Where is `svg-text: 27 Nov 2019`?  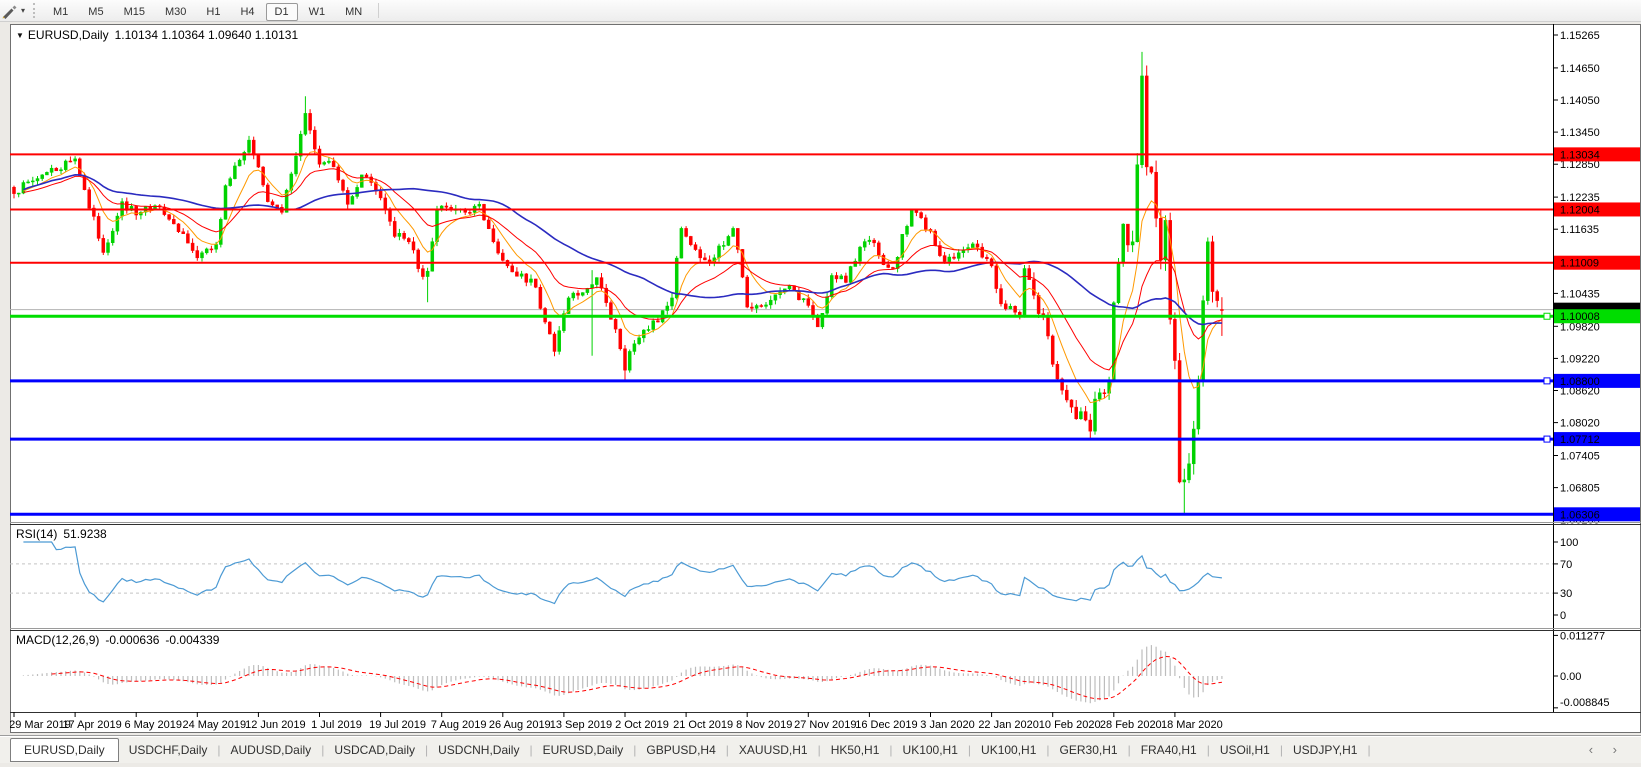
svg-text: 27 Nov 2019 is located at coordinates (825, 725).